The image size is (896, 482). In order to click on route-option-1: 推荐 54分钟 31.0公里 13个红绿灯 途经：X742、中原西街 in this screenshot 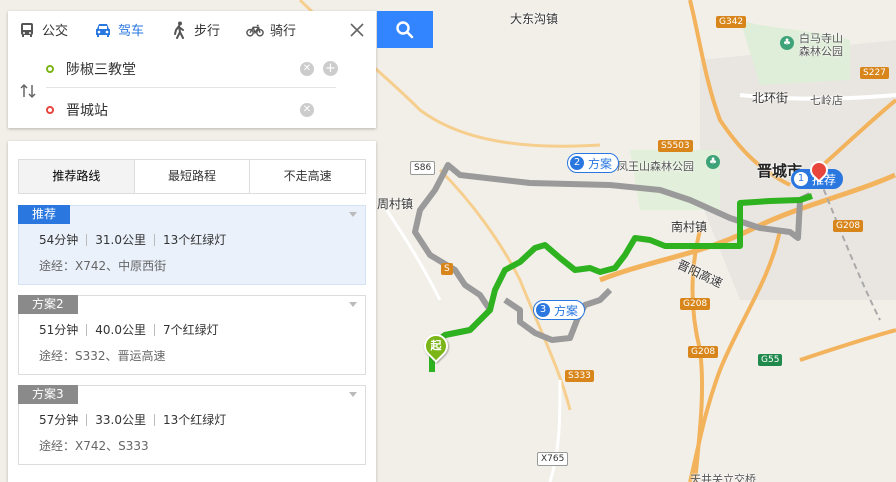, I will do `click(192, 245)`.